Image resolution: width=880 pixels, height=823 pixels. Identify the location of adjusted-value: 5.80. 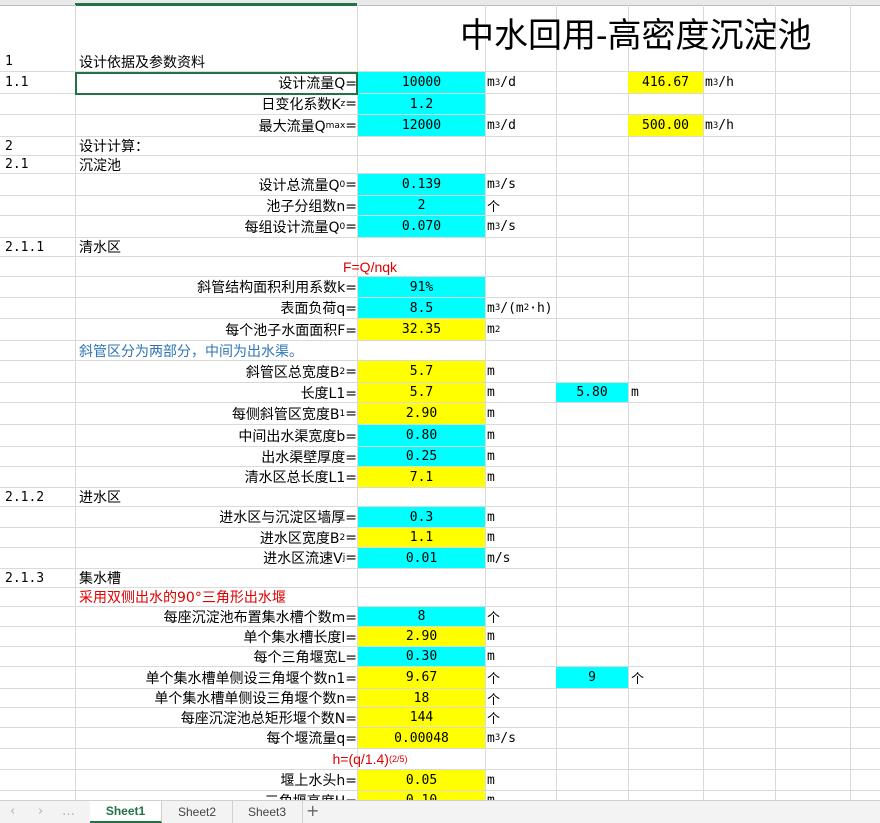
(592, 392).